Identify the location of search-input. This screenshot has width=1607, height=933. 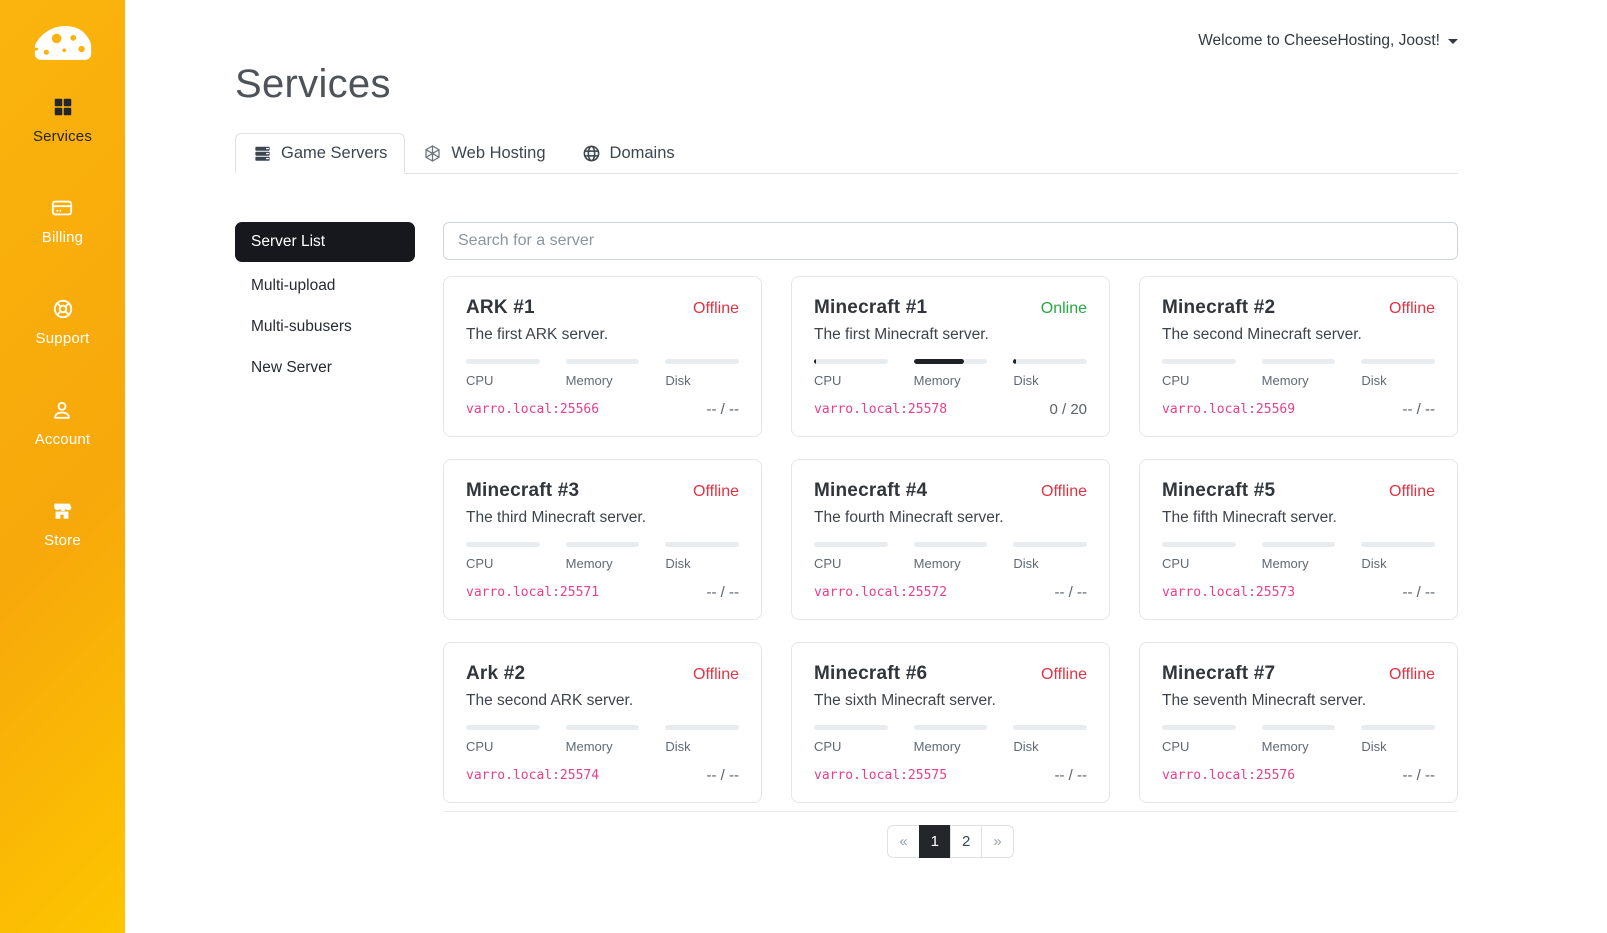
(950, 241).